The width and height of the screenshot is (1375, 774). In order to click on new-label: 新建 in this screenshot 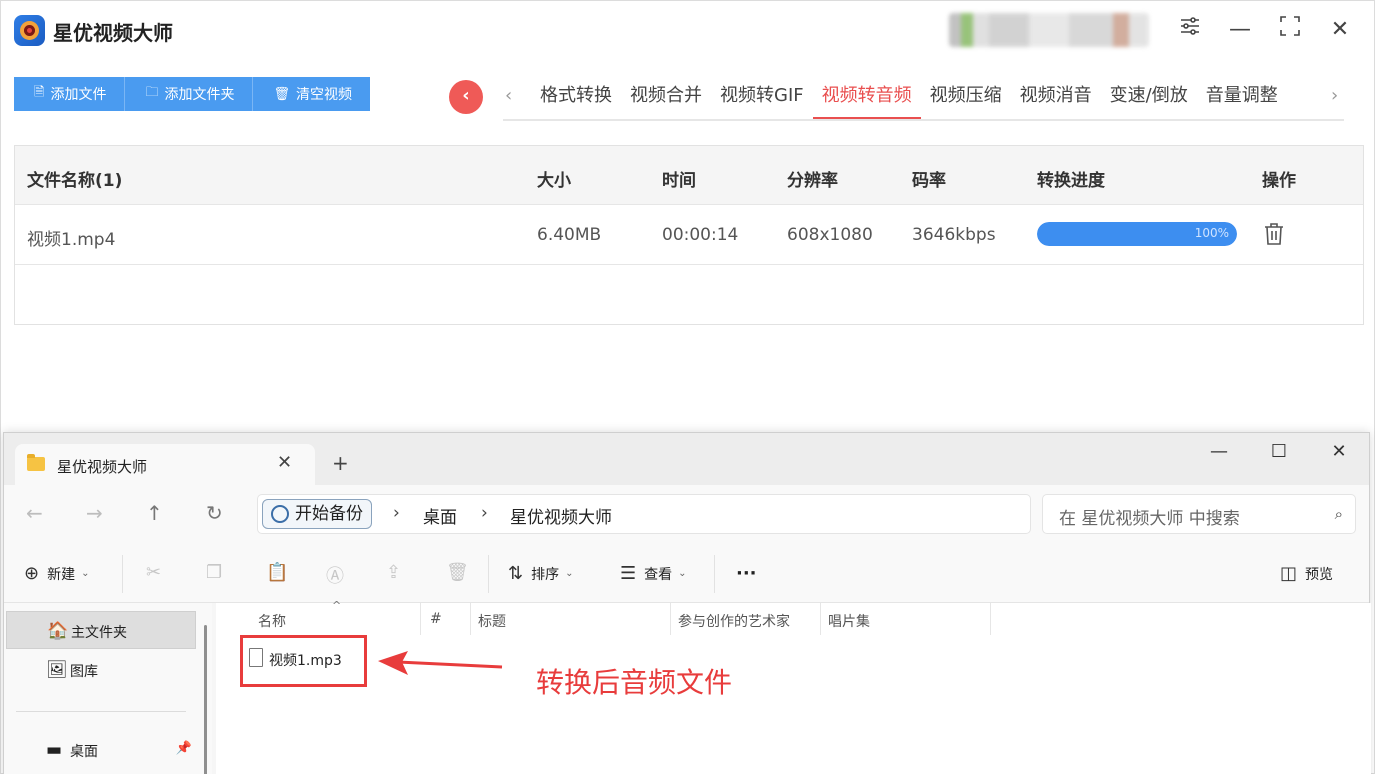, I will do `click(61, 574)`.